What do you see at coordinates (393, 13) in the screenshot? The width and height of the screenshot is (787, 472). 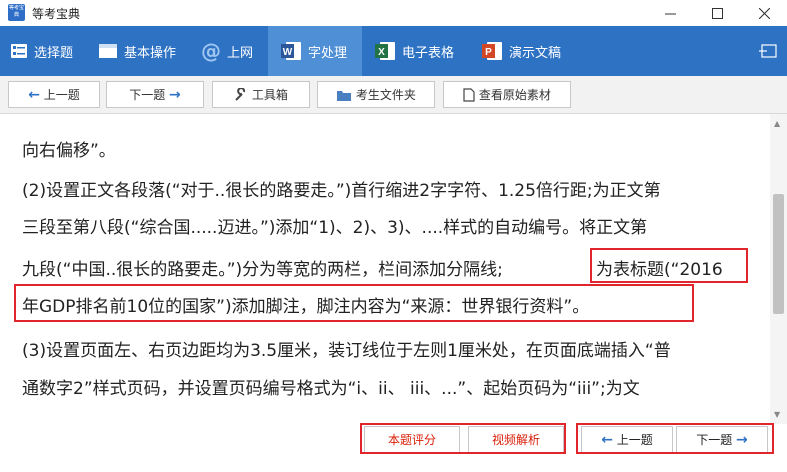 I see `title-bar: 等考宝典 等考宝典` at bounding box center [393, 13].